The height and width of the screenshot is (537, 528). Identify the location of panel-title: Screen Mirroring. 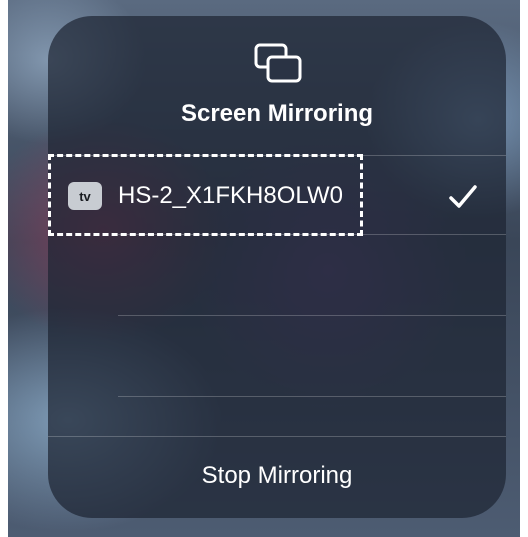
(277, 113).